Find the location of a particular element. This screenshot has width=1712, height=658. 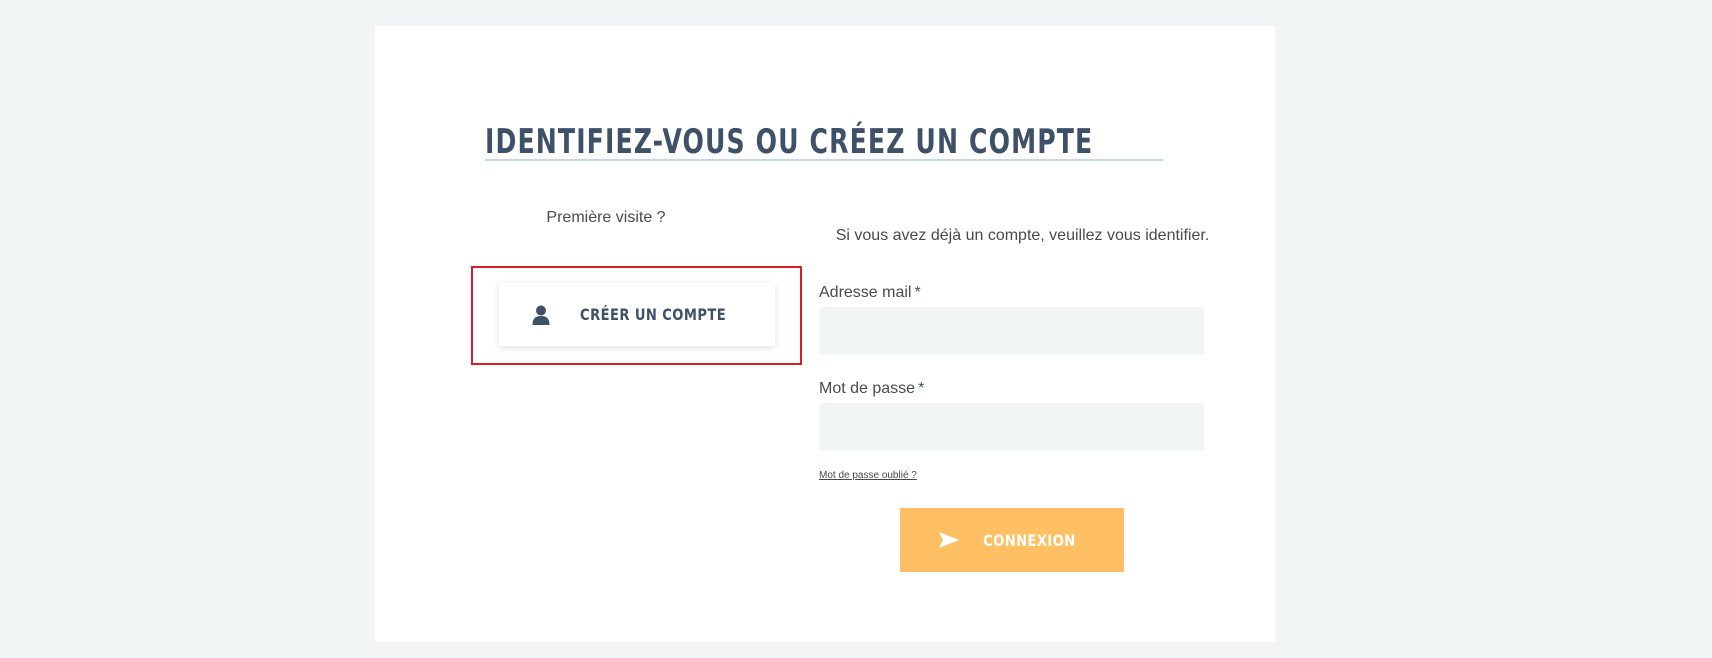

new-account-section: Première visite ? is located at coordinates (606, 218).